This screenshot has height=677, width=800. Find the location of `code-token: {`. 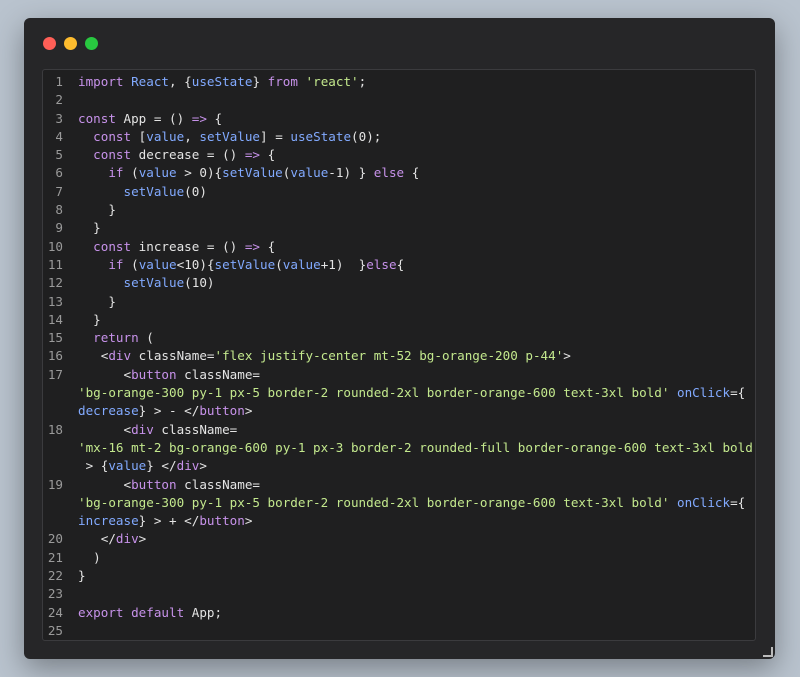

code-token: { is located at coordinates (268, 246).